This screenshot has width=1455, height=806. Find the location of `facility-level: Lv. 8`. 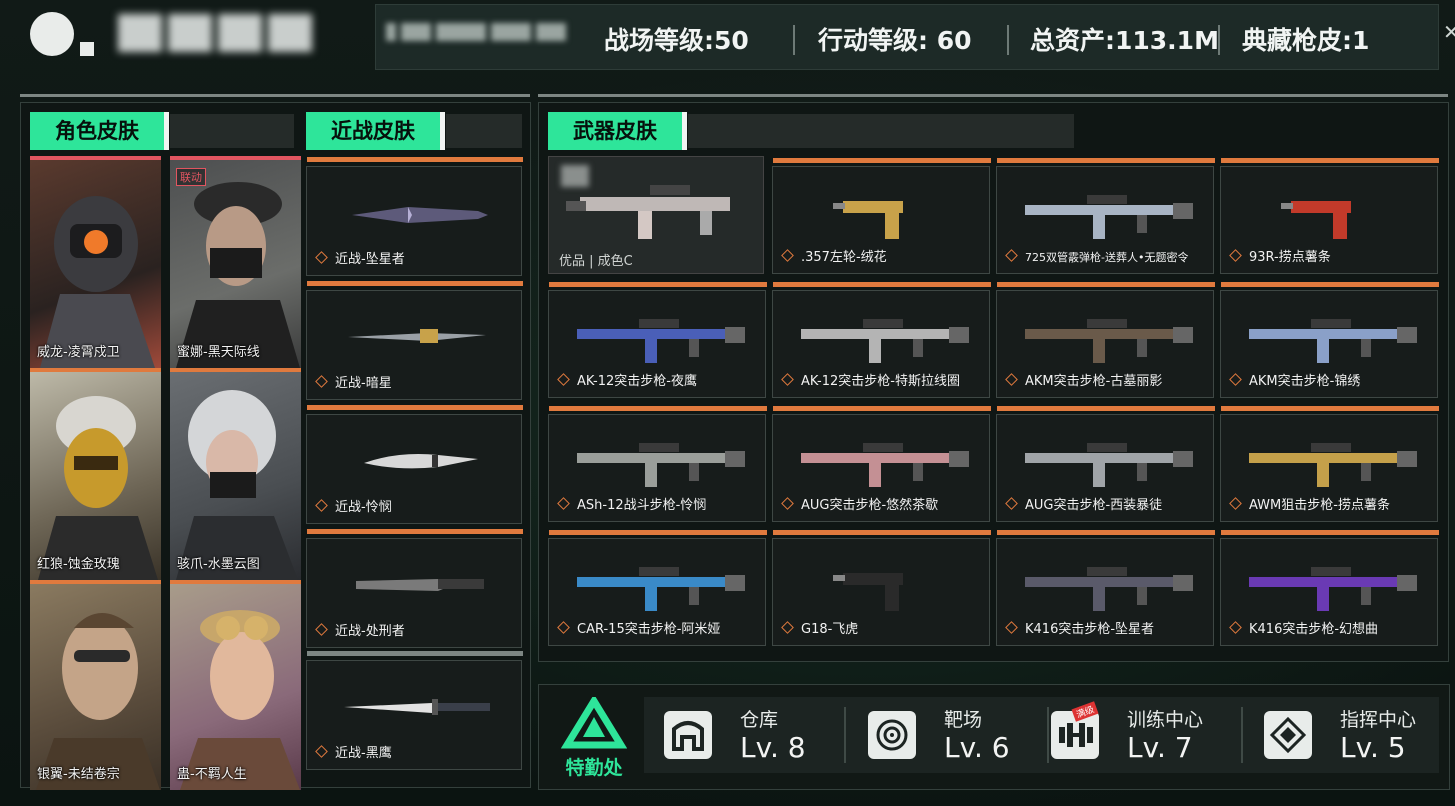

facility-level: Lv. 8 is located at coordinates (773, 747).